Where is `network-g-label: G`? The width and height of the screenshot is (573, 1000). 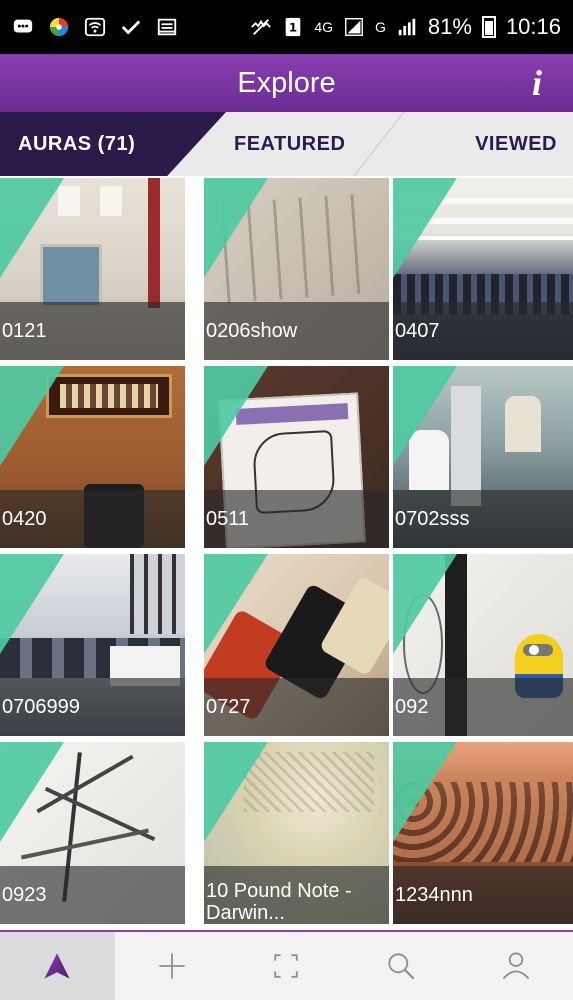
network-g-label: G is located at coordinates (380, 27).